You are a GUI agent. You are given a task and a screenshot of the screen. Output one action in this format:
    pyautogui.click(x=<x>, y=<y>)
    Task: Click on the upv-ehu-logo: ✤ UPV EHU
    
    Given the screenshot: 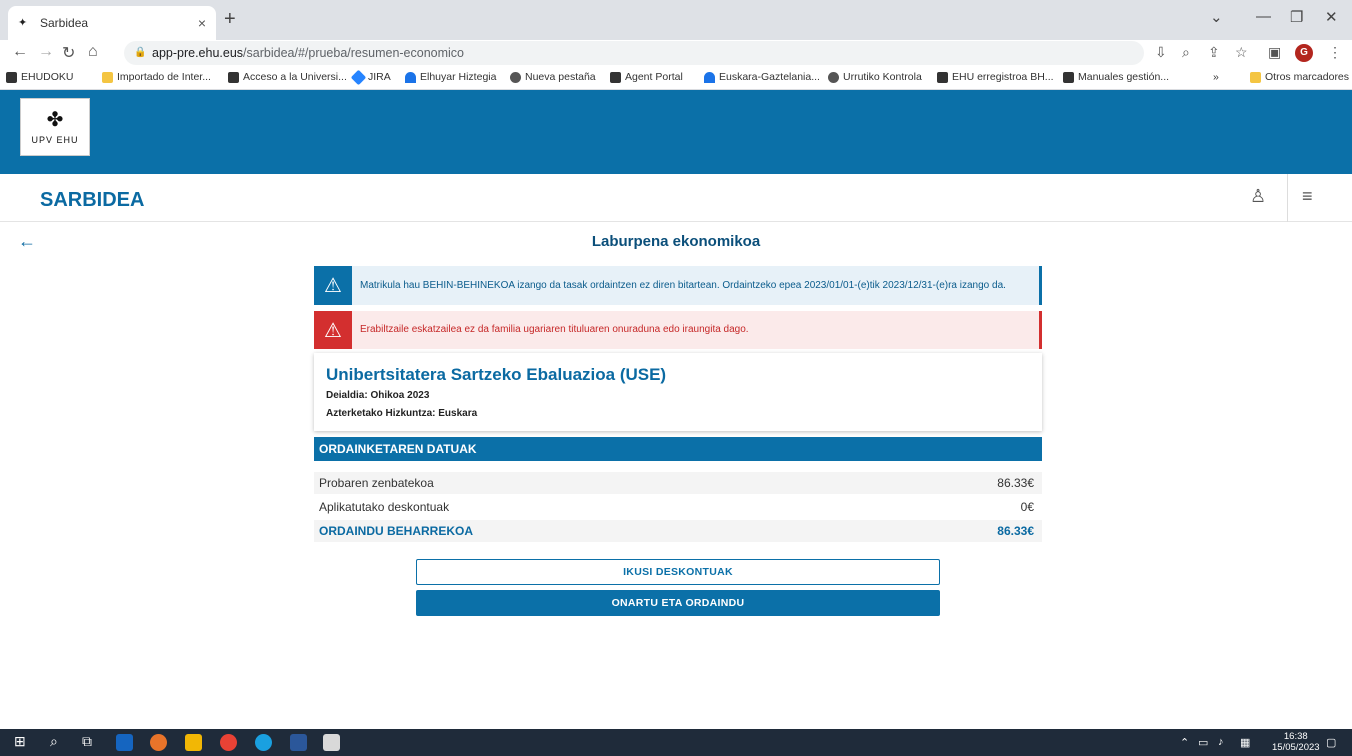 What is the action you would take?
    pyautogui.click(x=55, y=127)
    